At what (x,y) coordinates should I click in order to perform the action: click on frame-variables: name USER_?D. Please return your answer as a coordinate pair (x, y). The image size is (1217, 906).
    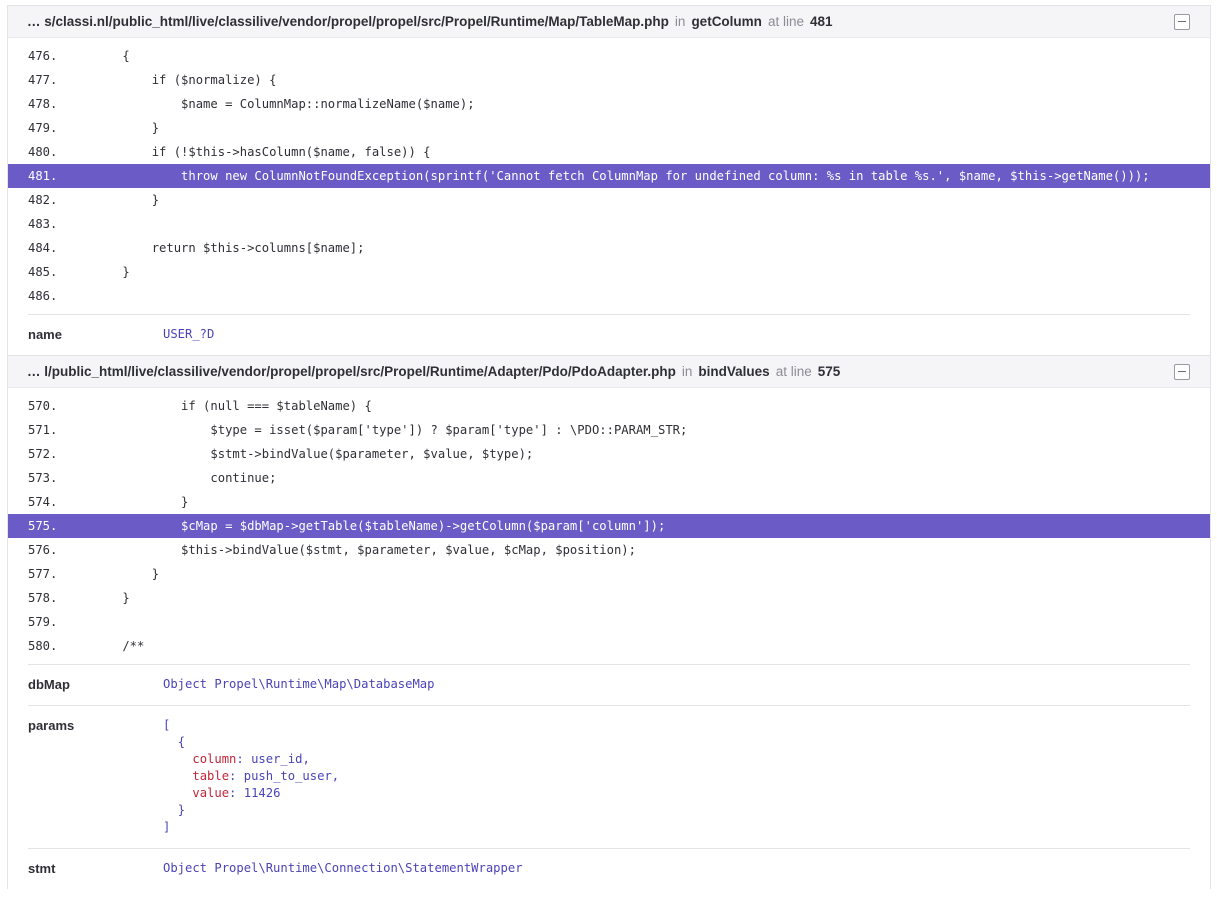
    Looking at the image, I should click on (609, 334).